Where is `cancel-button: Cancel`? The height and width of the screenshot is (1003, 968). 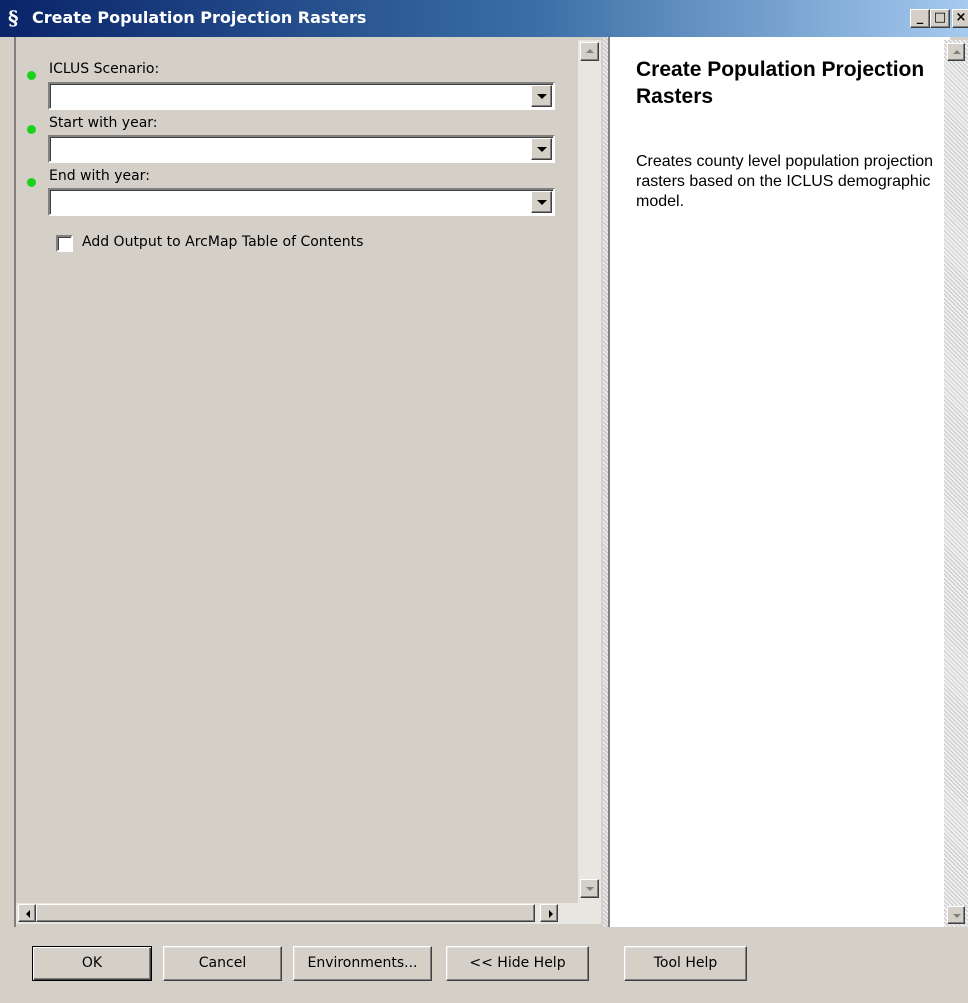
cancel-button: Cancel is located at coordinates (222, 963).